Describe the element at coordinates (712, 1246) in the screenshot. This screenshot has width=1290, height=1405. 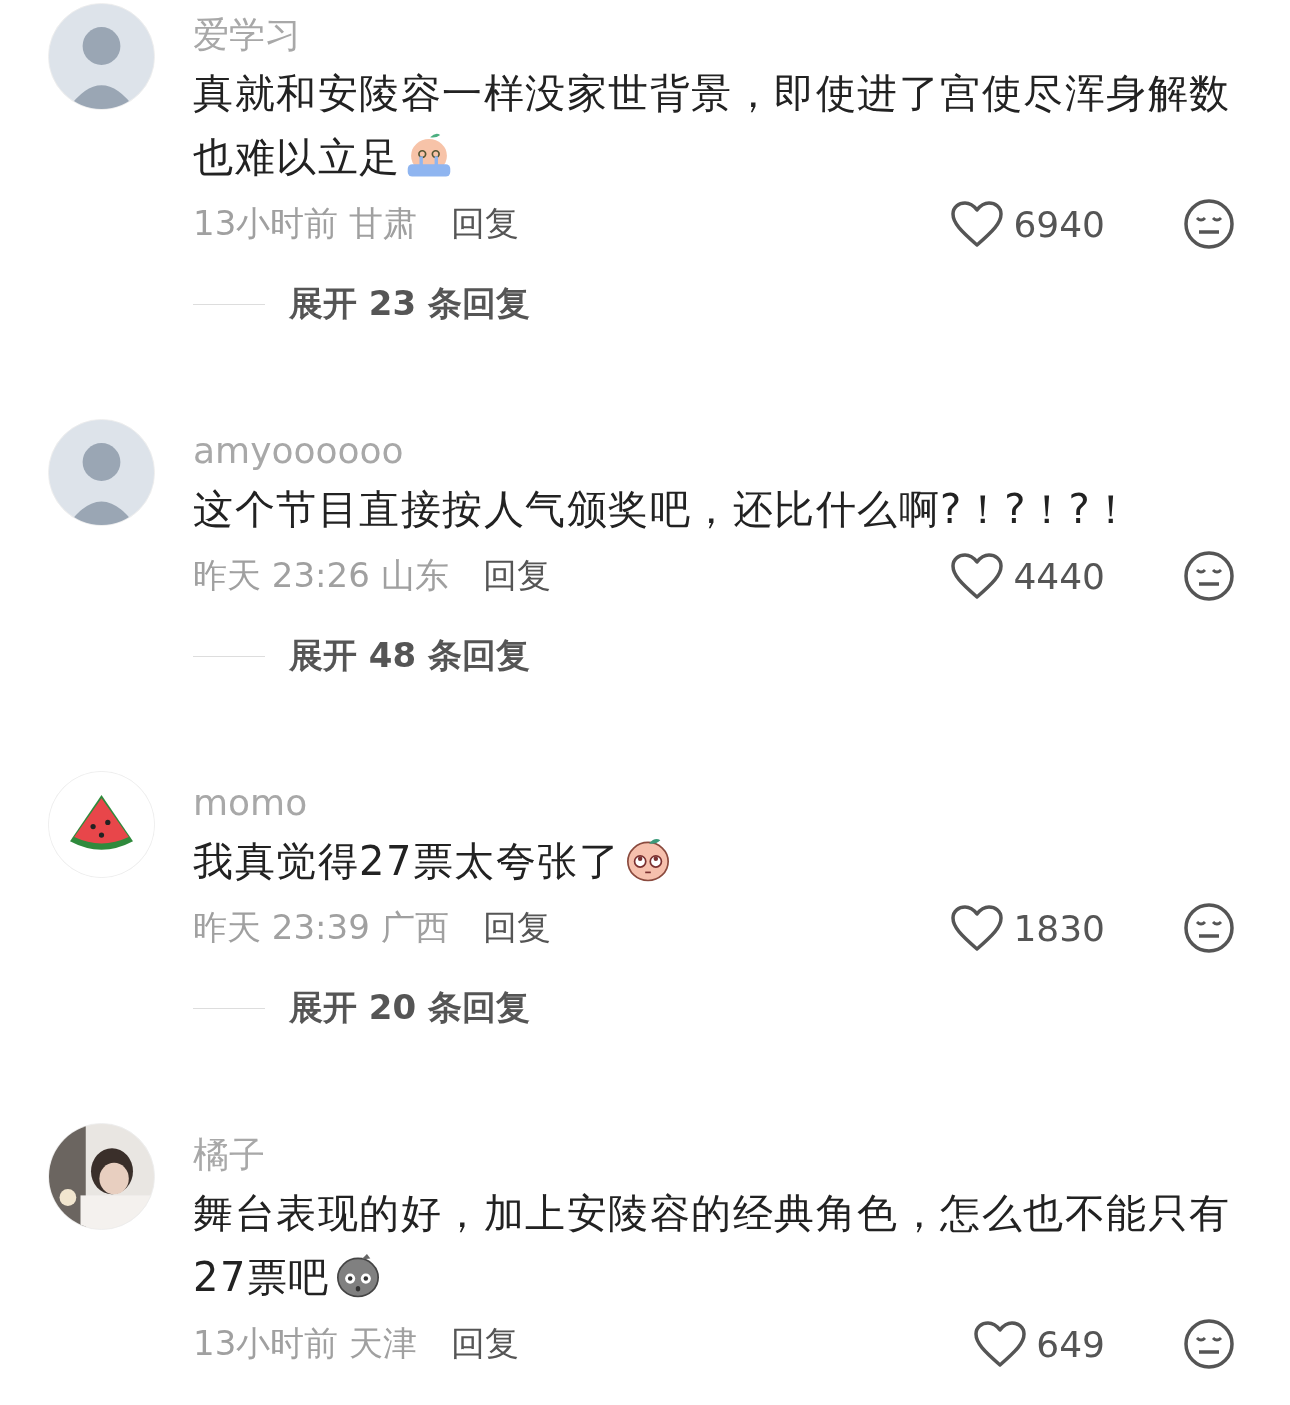
I see `comment-text: 舞台表现的好，加上安陵容的经典角色，怎么也不能只有27票吧` at that location.